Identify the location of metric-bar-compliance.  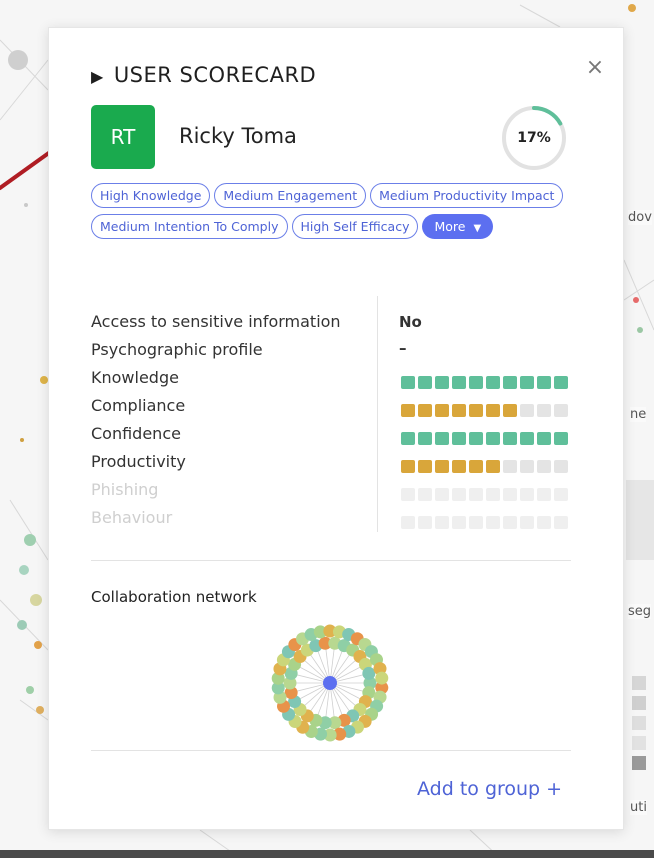
(484, 410).